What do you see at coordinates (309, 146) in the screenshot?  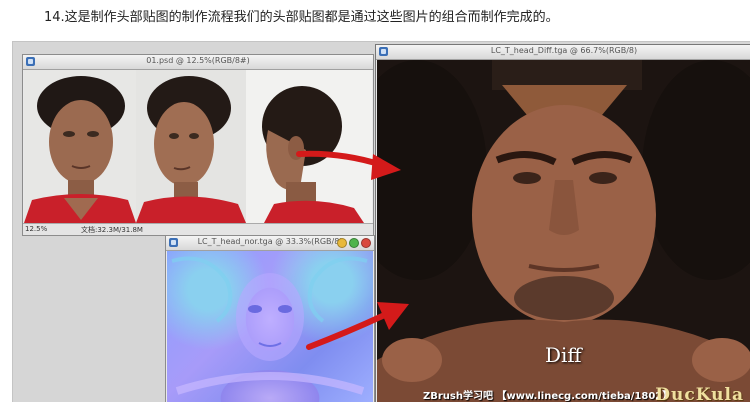 I see `profile-photo` at bounding box center [309, 146].